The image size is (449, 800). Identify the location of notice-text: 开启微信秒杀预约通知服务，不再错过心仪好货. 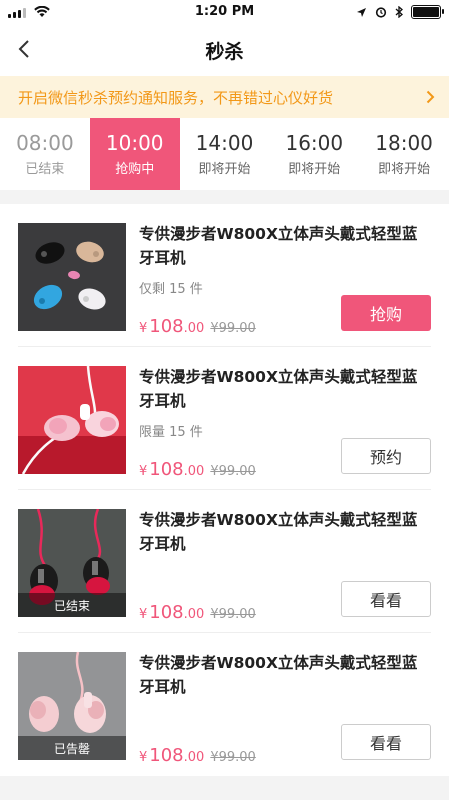
(176, 97).